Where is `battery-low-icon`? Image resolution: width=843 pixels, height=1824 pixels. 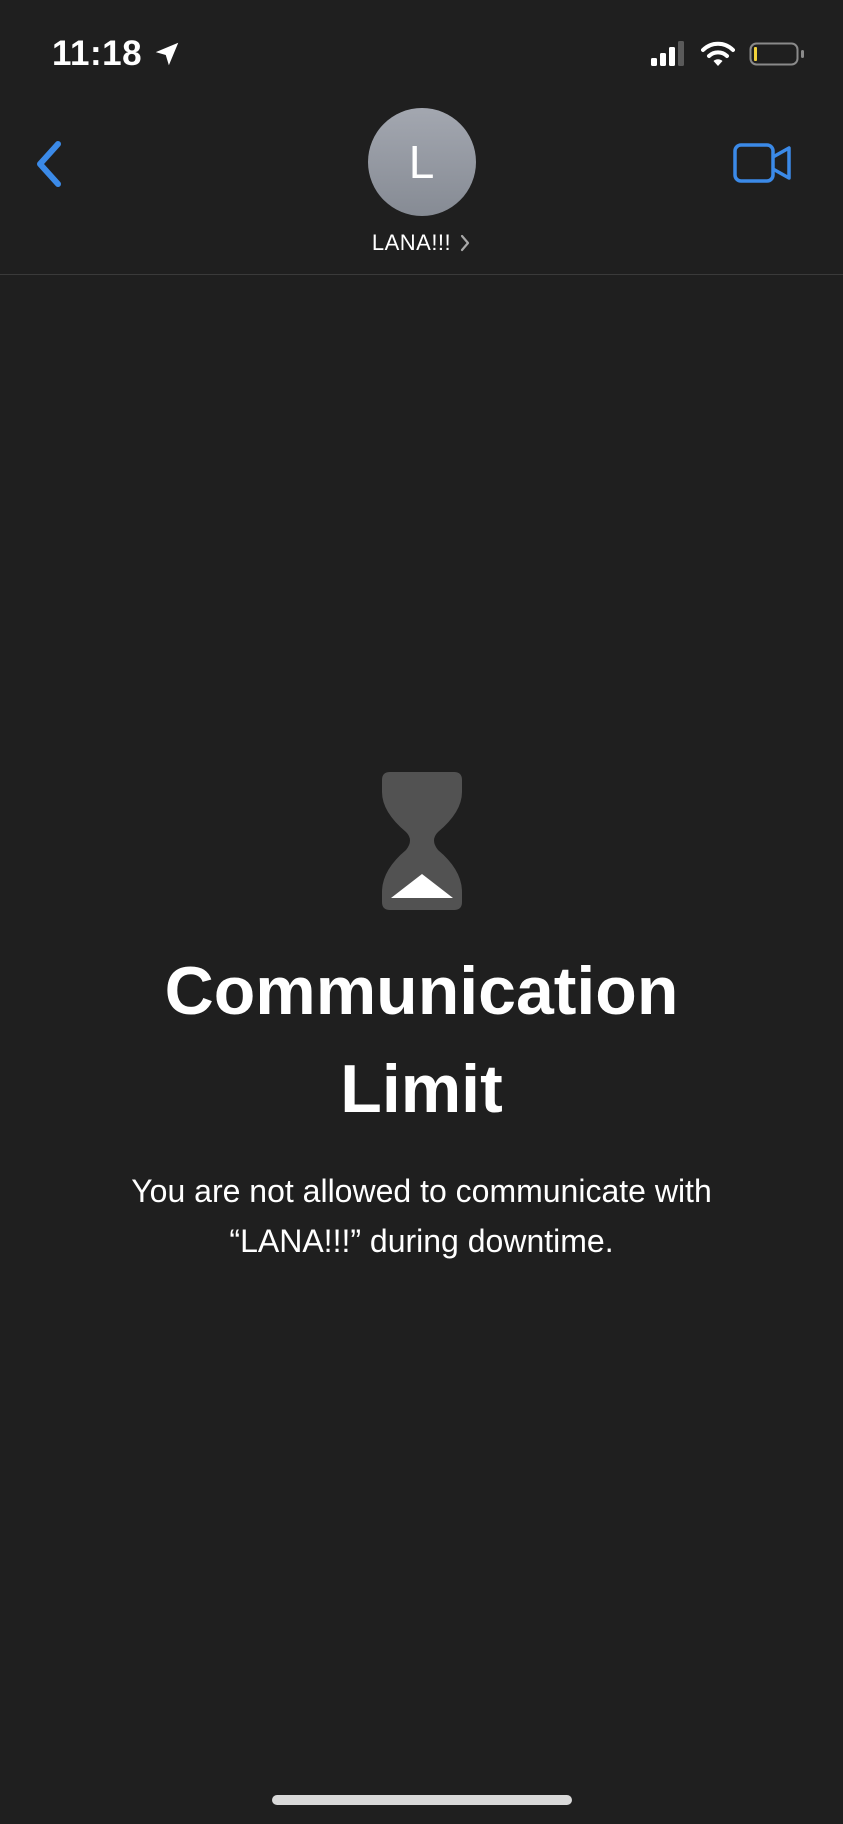 battery-low-icon is located at coordinates (776, 54).